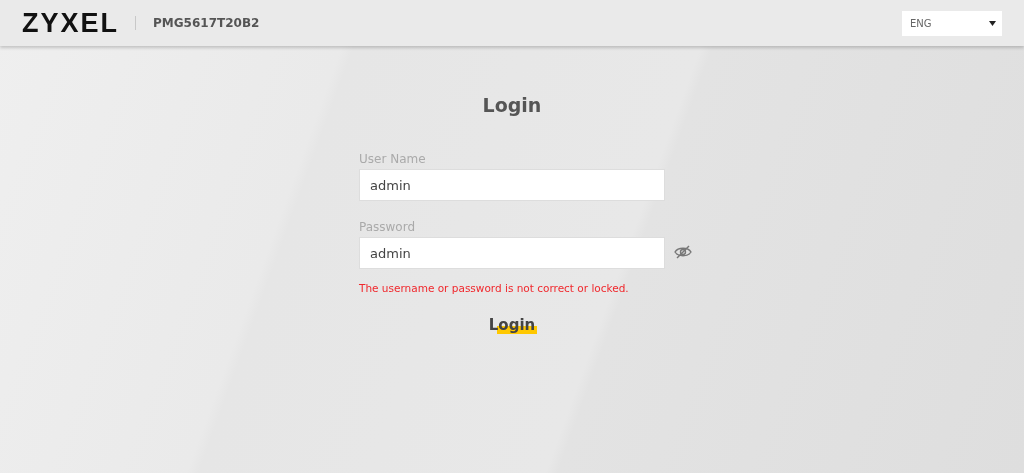  What do you see at coordinates (512, 253) in the screenshot?
I see `password-field: admin` at bounding box center [512, 253].